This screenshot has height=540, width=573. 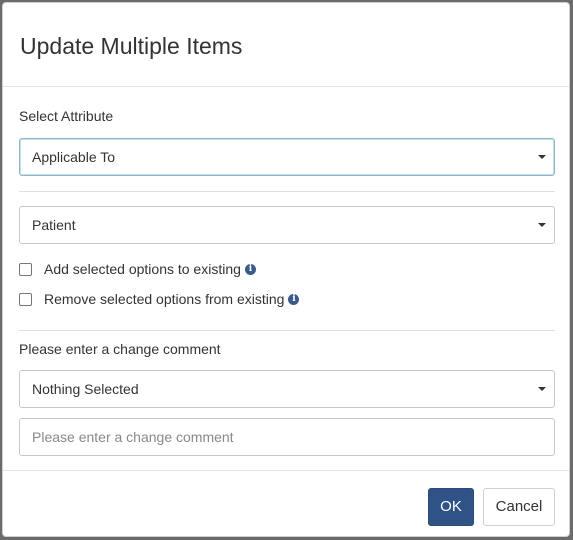 I want to click on comment-input, so click(x=287, y=437).